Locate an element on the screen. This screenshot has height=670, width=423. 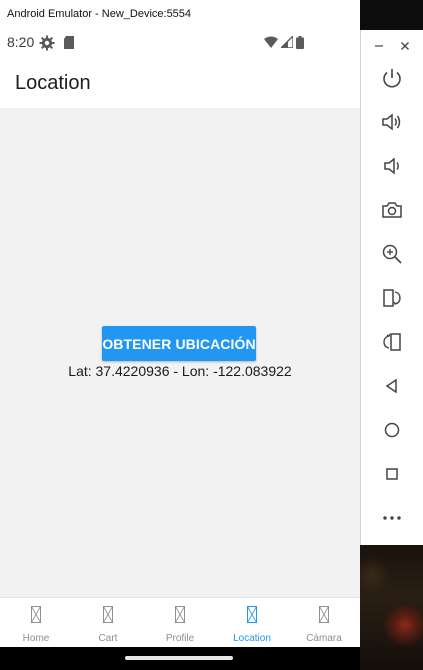
rotate-right-button is located at coordinates (392, 342).